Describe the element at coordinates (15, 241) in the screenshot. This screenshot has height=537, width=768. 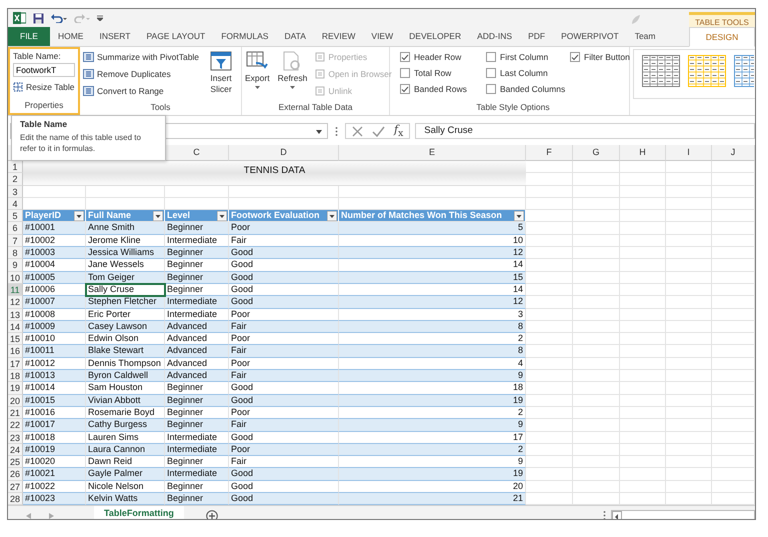
I see `row-header: 7` at that location.